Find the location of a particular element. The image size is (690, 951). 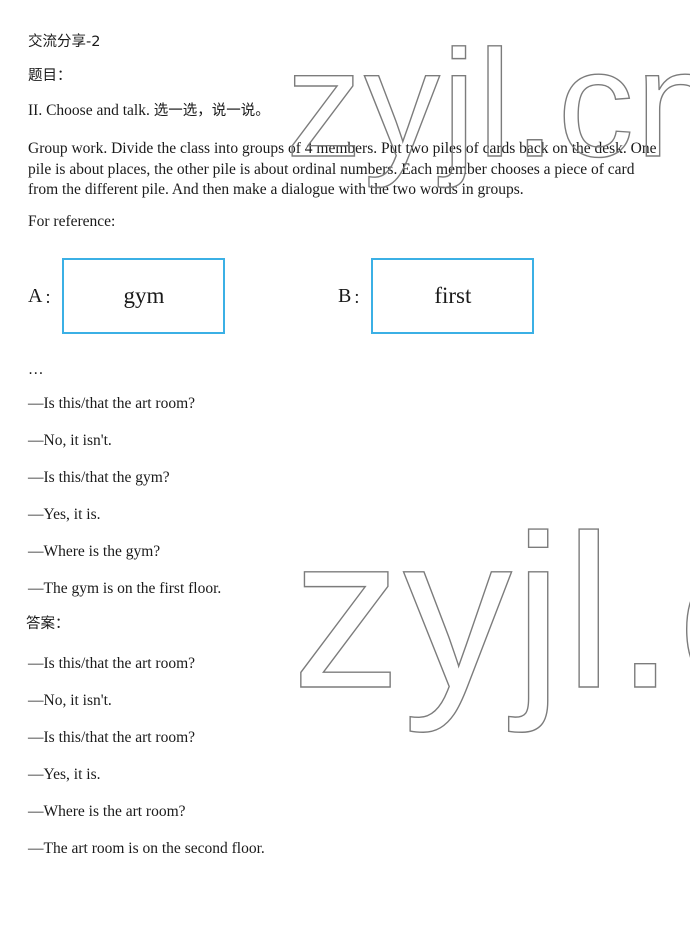

card-box-b: first is located at coordinates (453, 296).